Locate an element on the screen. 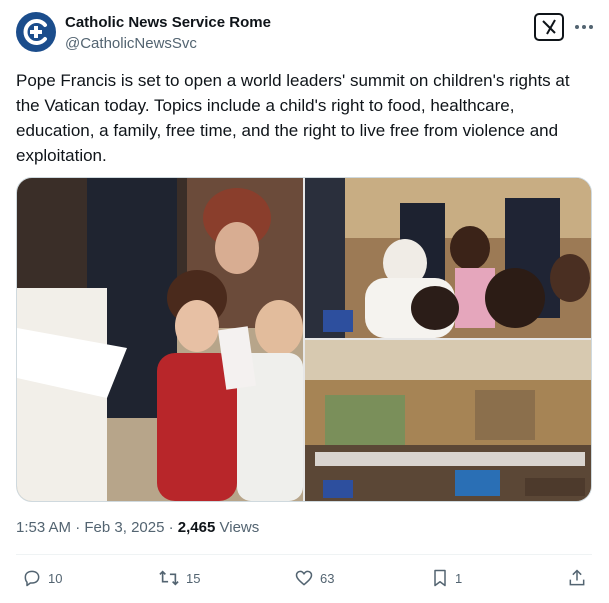  cns-logo-icon is located at coordinates (35, 32).